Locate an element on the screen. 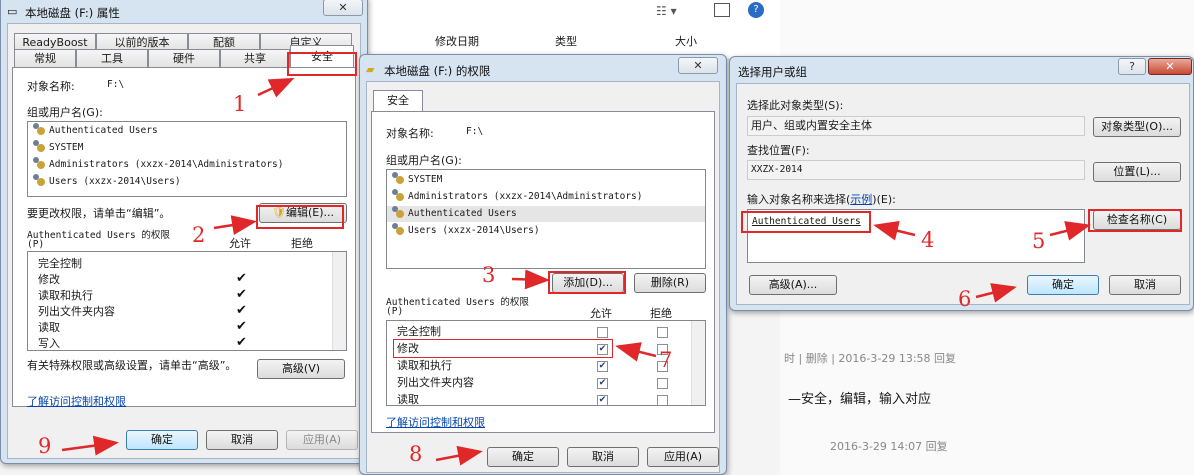 The height and width of the screenshot is (475, 1194). step-7-label: 7 is located at coordinates (666, 360).